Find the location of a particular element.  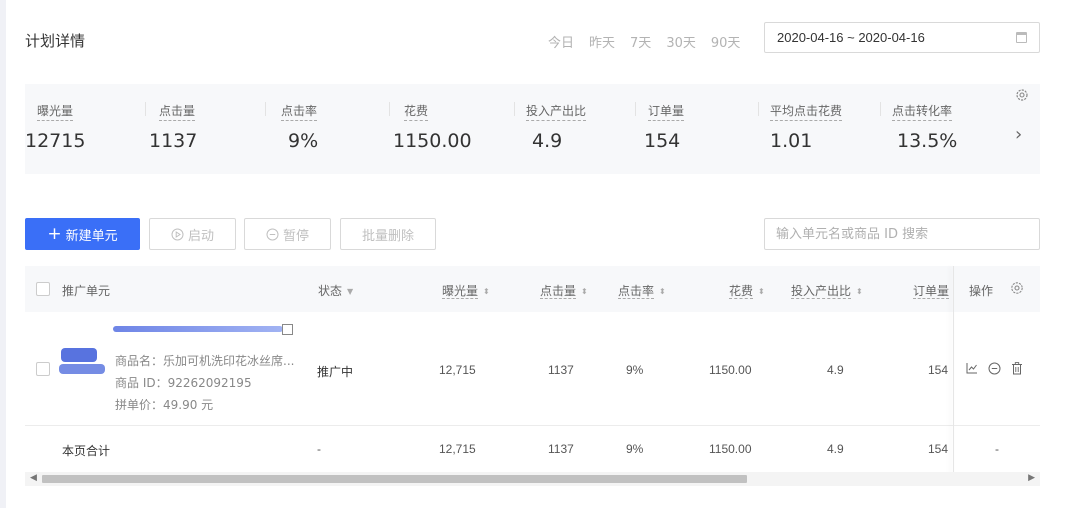

header-orders: 订单量 is located at coordinates (931, 290).